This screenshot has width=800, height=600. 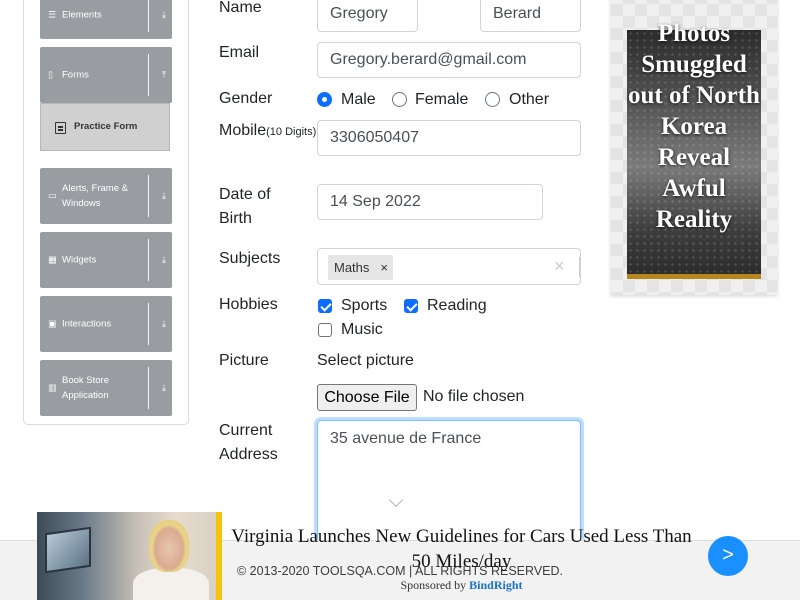 I want to click on remove-subject-icon: ×, so click(x=384, y=267).